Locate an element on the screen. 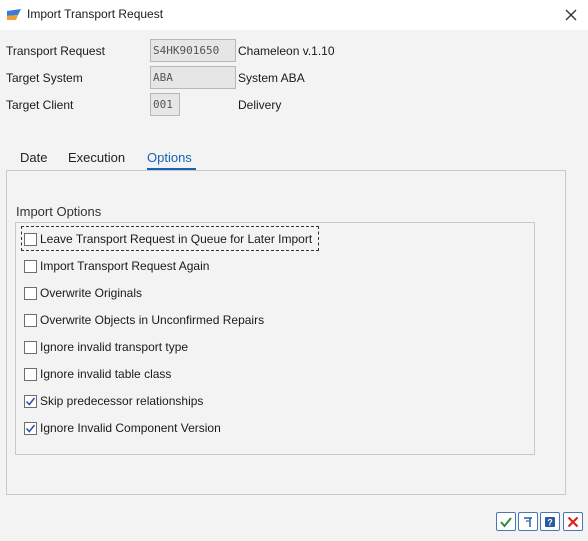 The width and height of the screenshot is (588, 541). close-button is located at coordinates (571, 15).